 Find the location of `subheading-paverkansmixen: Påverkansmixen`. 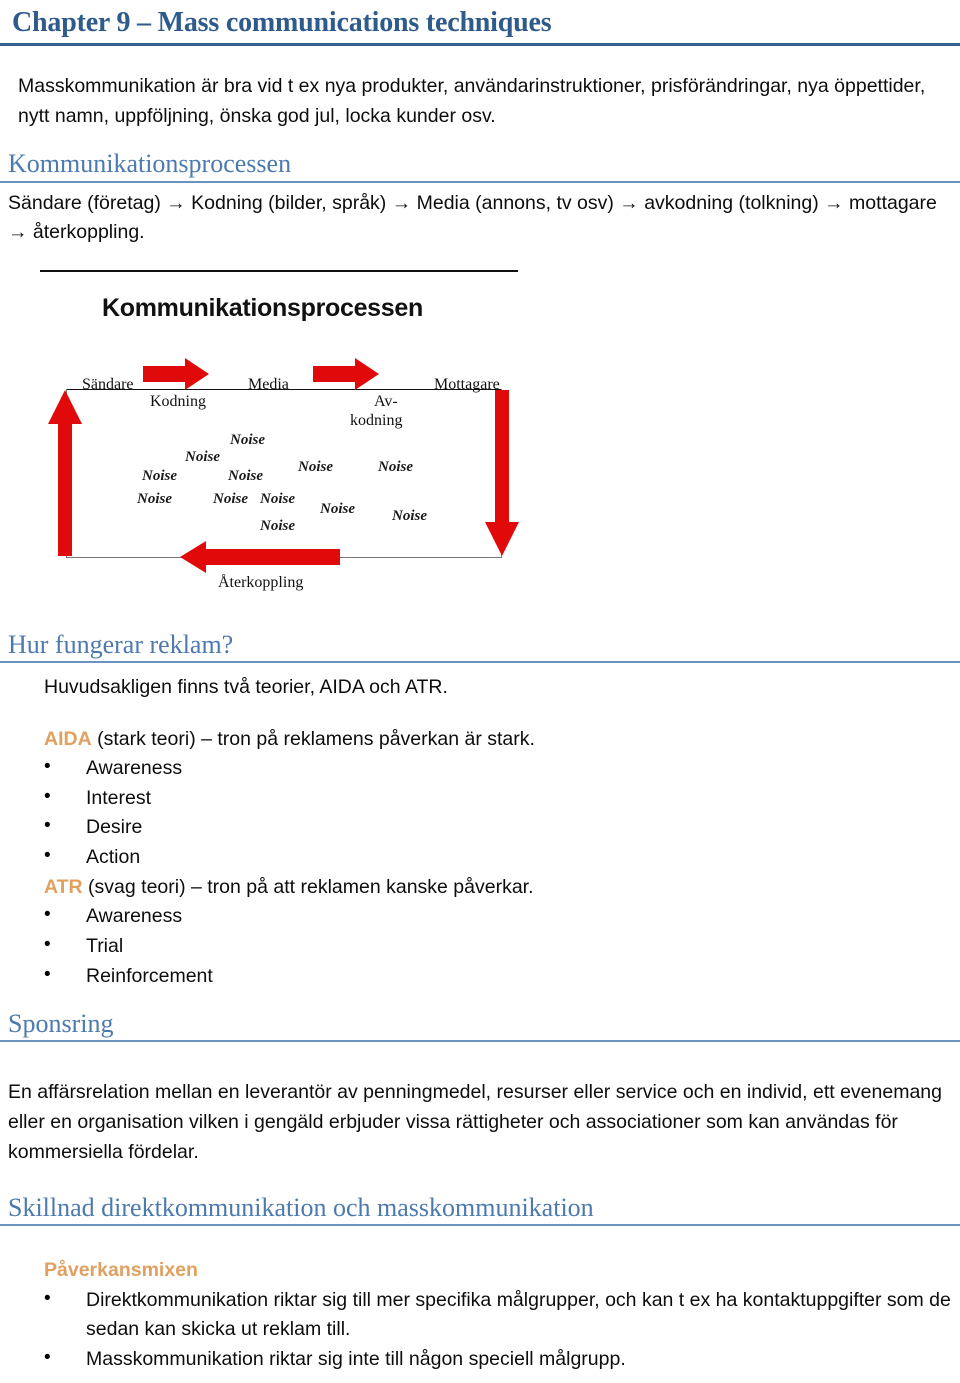

subheading-paverkansmixen: Påverkansmixen is located at coordinates (121, 1270).